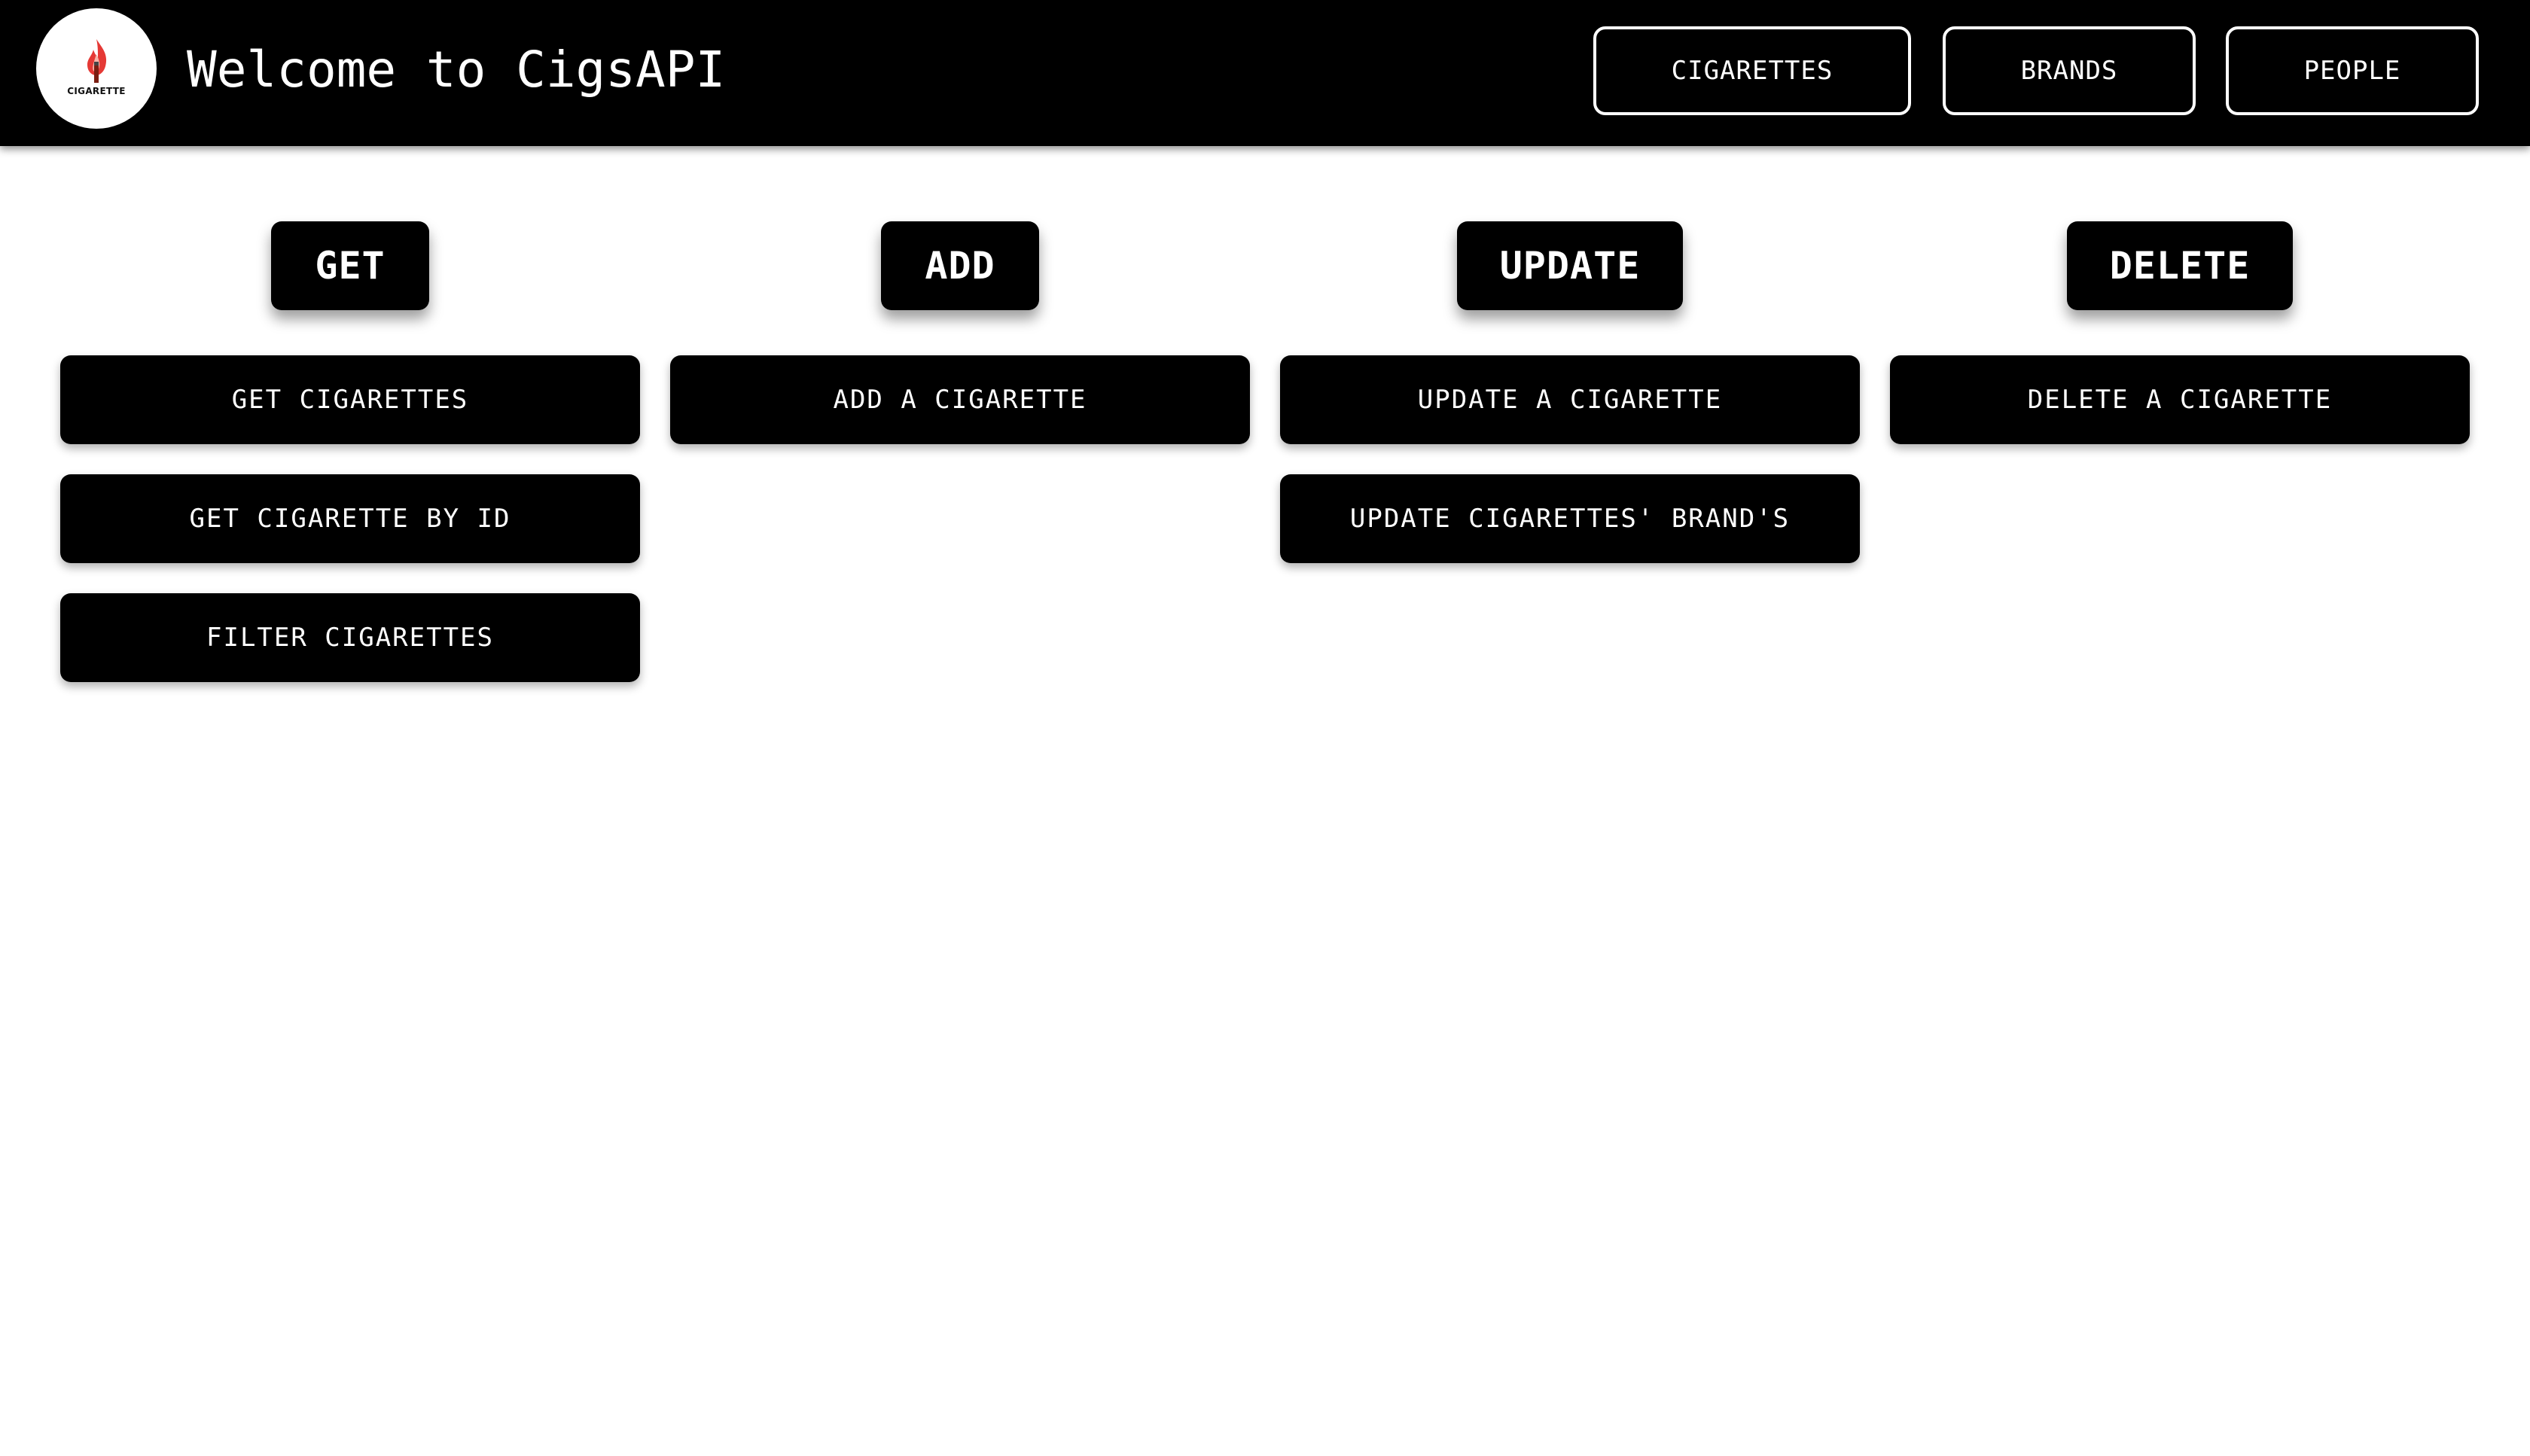 Image resolution: width=2530 pixels, height=1456 pixels. I want to click on flame-cigarette-icon, so click(97, 61).